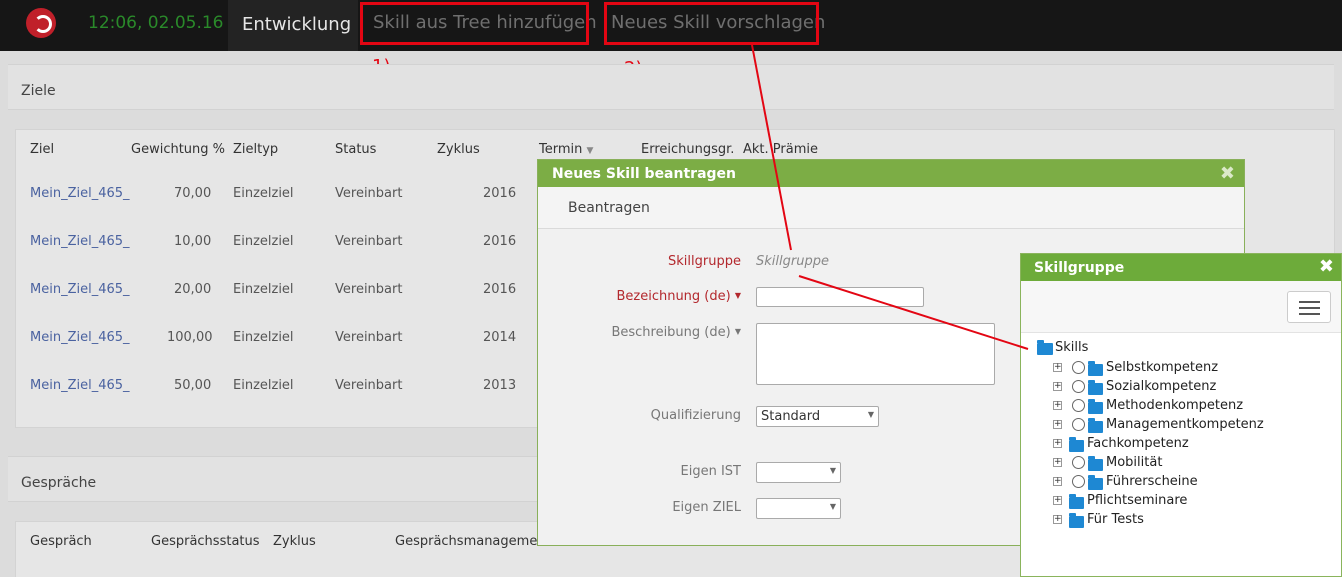 Image resolution: width=1342 pixels, height=577 pixels. Describe the element at coordinates (1181, 267) in the screenshot. I see `popup-header: Skillgruppe ✖` at that location.